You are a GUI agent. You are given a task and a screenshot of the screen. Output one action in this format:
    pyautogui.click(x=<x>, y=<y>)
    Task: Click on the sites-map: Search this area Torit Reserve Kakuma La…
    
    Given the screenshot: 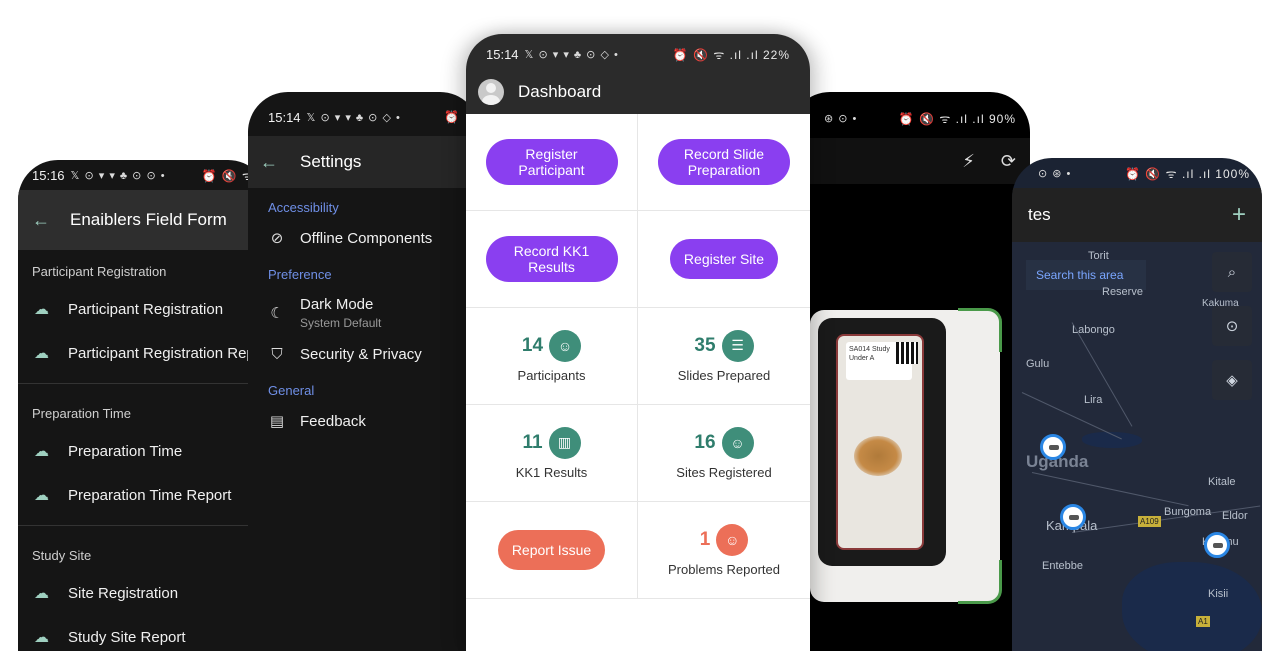 What is the action you would take?
    pyautogui.click(x=1137, y=446)
    